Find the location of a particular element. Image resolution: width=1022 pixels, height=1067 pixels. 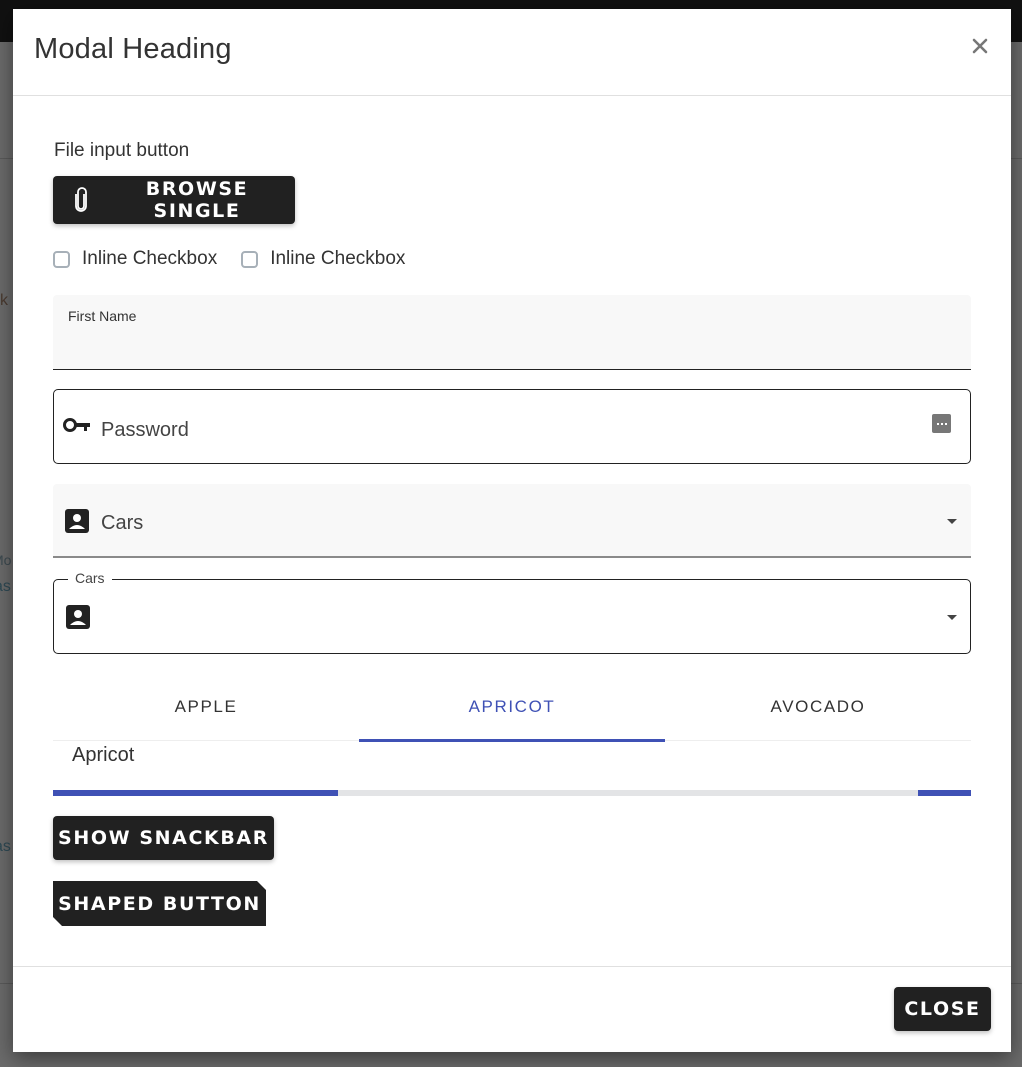

file-input-label: File input button is located at coordinates (122, 150).